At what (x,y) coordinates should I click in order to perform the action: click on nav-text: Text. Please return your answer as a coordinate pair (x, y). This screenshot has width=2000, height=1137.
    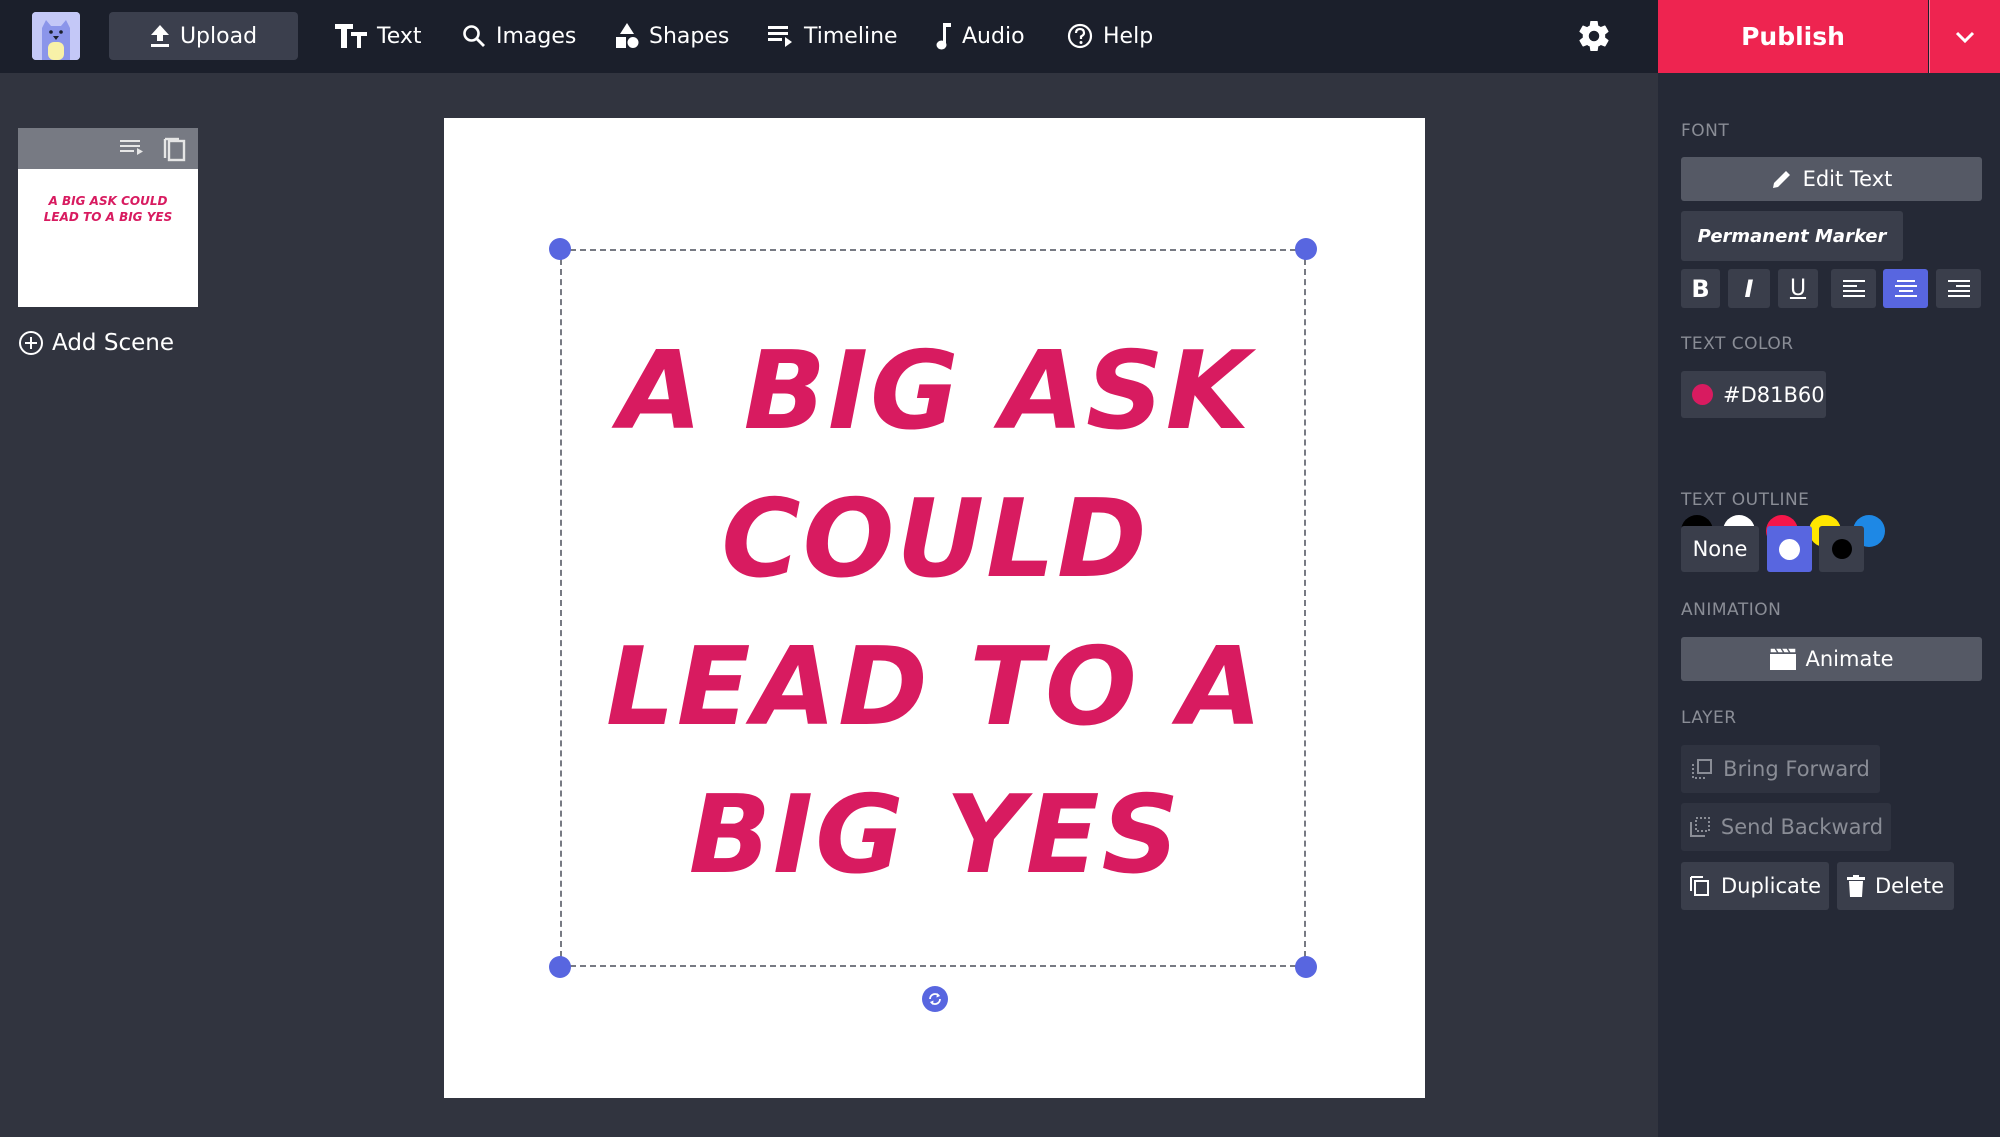
    Looking at the image, I should click on (378, 36).